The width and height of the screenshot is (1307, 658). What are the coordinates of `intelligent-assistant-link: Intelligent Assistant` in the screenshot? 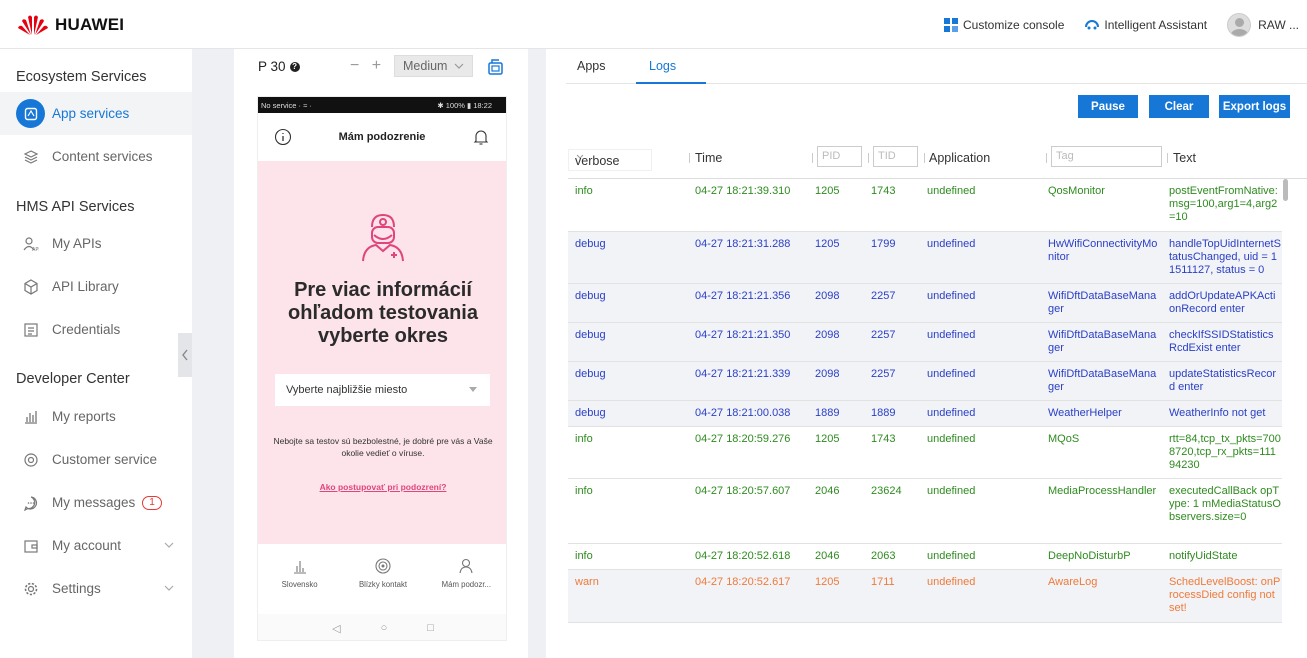 It's located at (1145, 25).